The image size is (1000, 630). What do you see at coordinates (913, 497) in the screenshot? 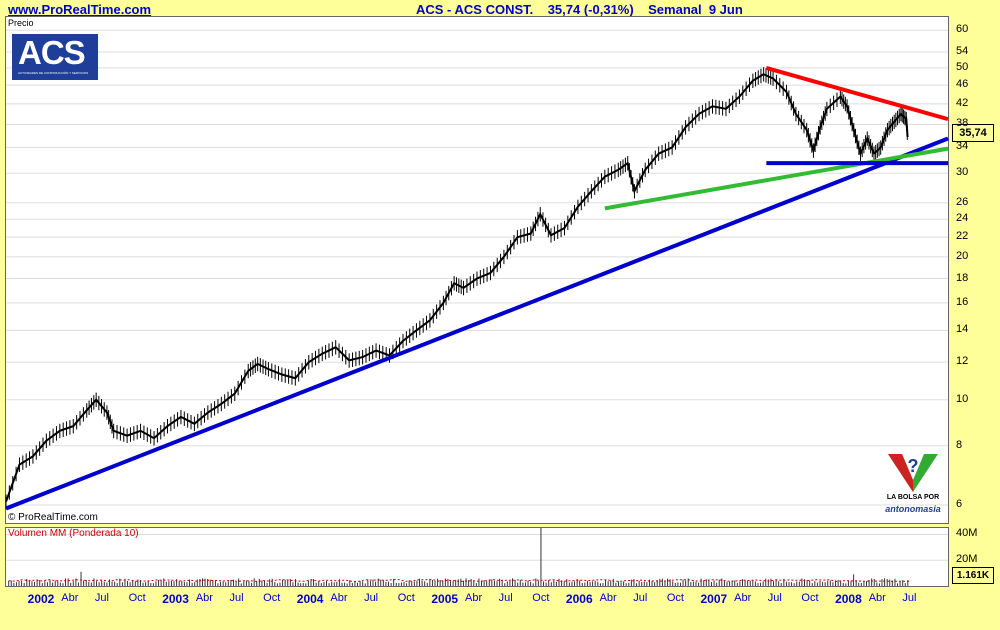
I see `badge-line1: LA BOLSA POR` at bounding box center [913, 497].